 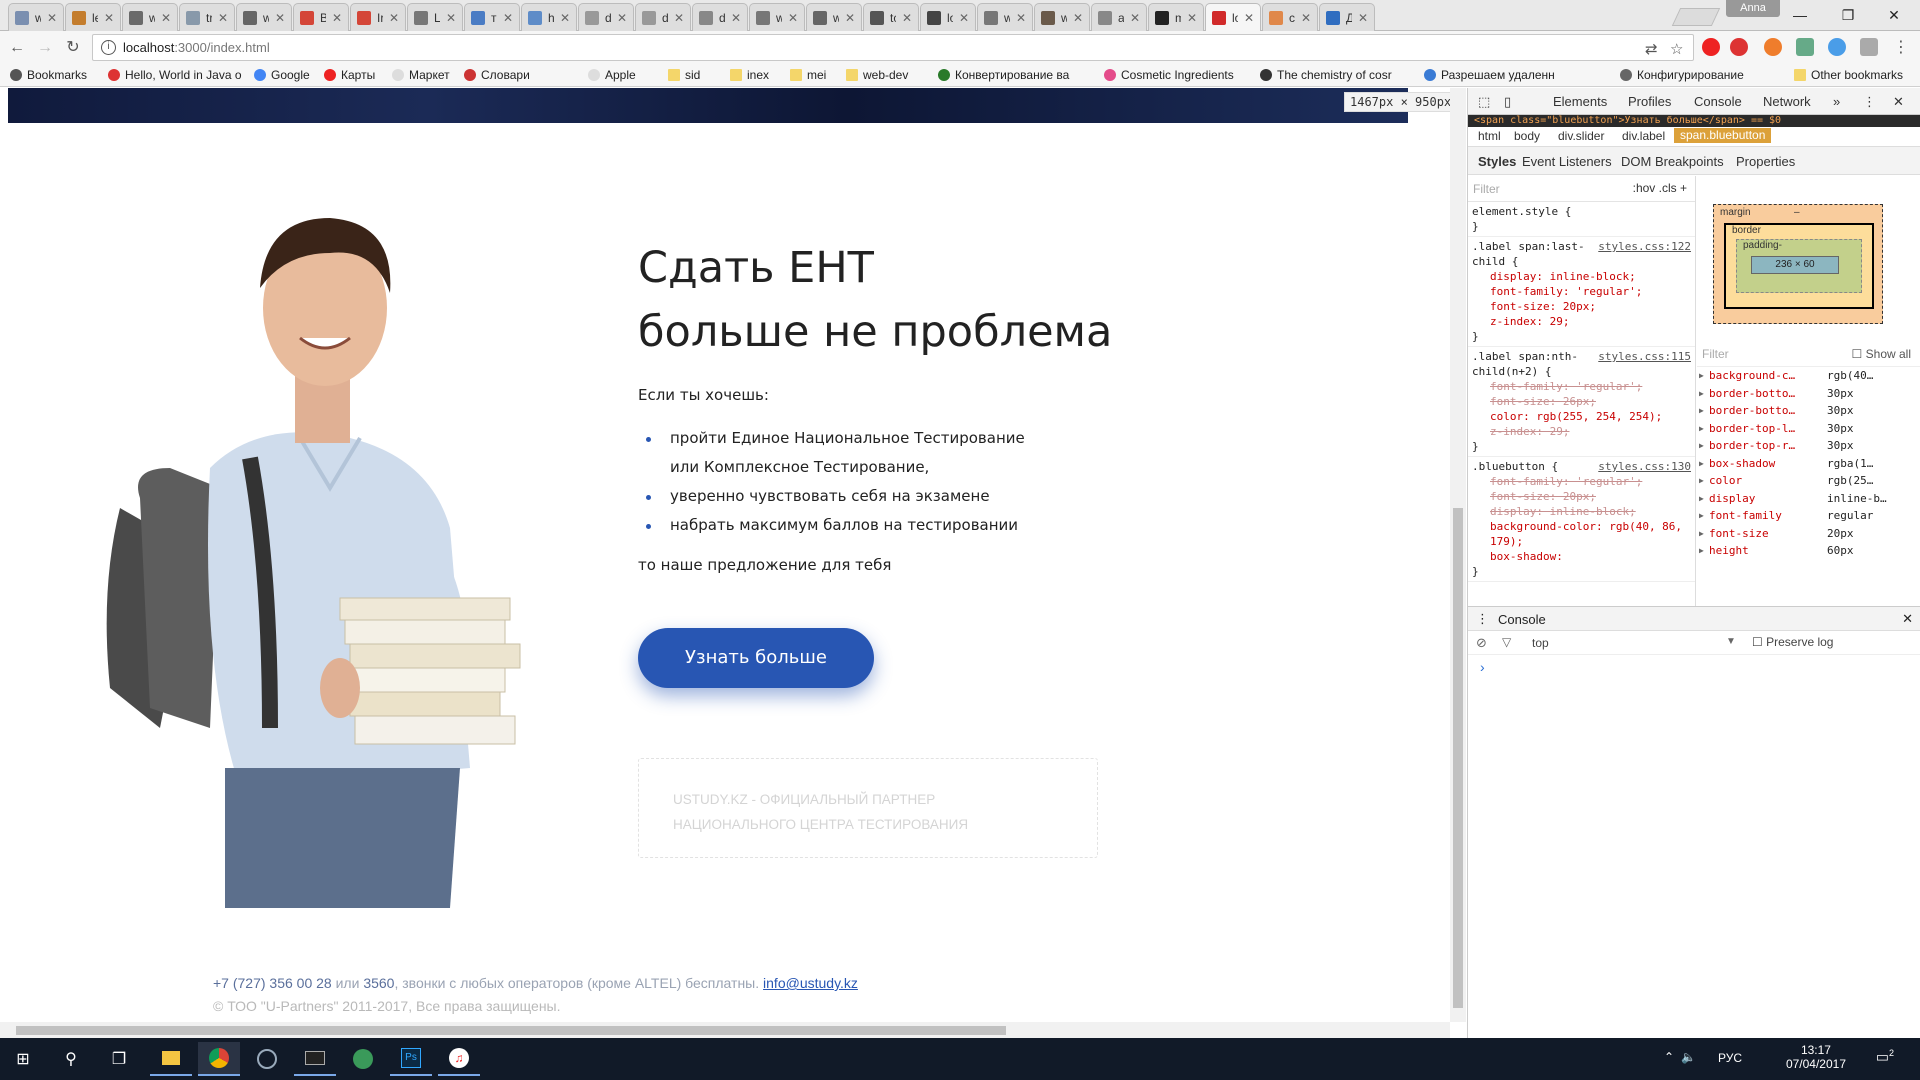 What do you see at coordinates (1894, 15) in the screenshot?
I see `close-window-icon: ✕` at bounding box center [1894, 15].